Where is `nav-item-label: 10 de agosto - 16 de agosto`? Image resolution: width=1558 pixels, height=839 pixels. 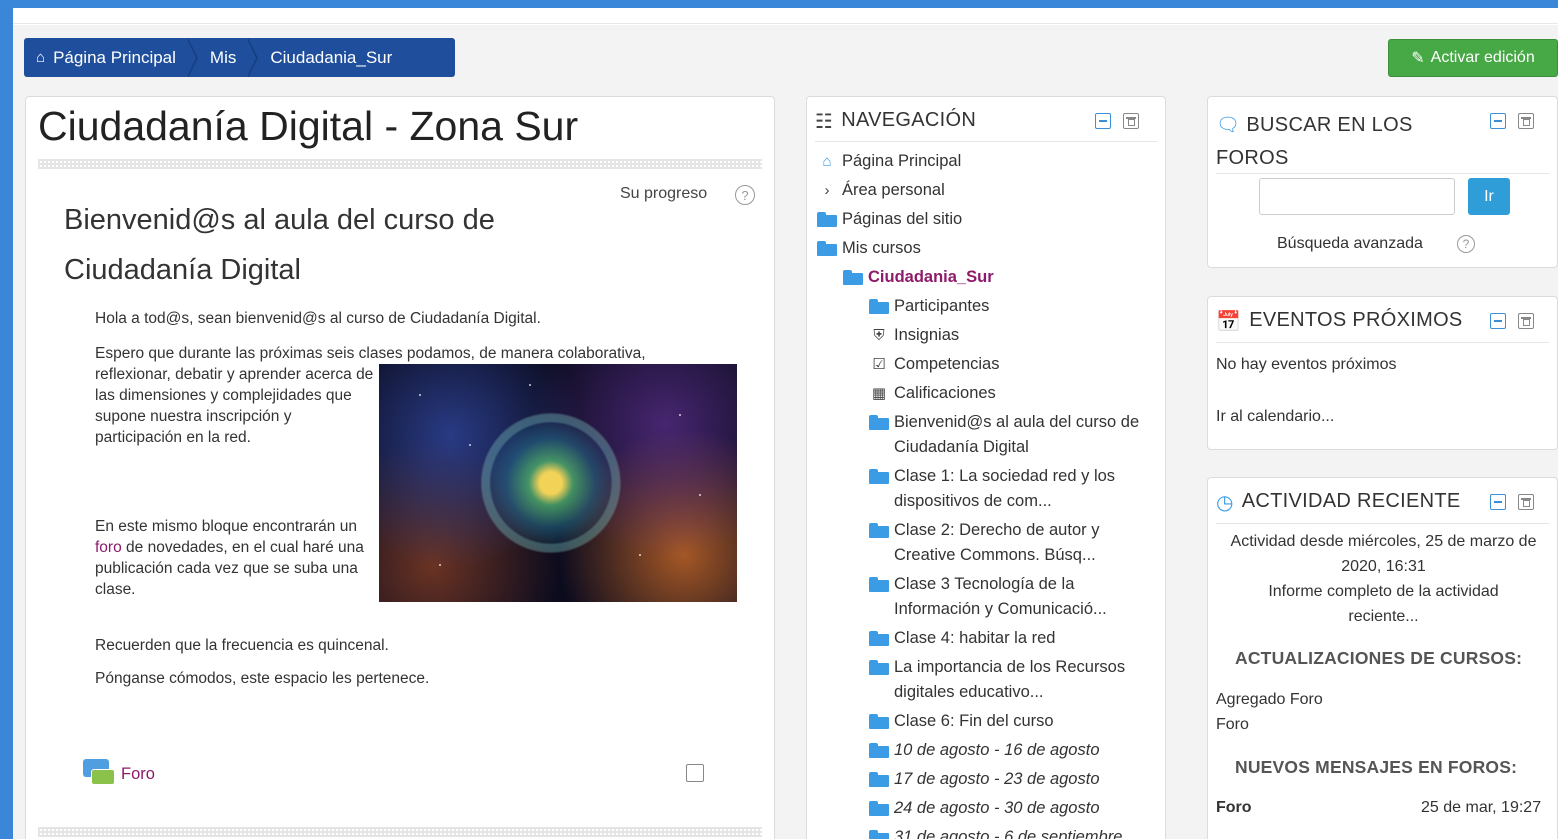
nav-item-label: 10 de agosto - 16 de agosto is located at coordinates (997, 750).